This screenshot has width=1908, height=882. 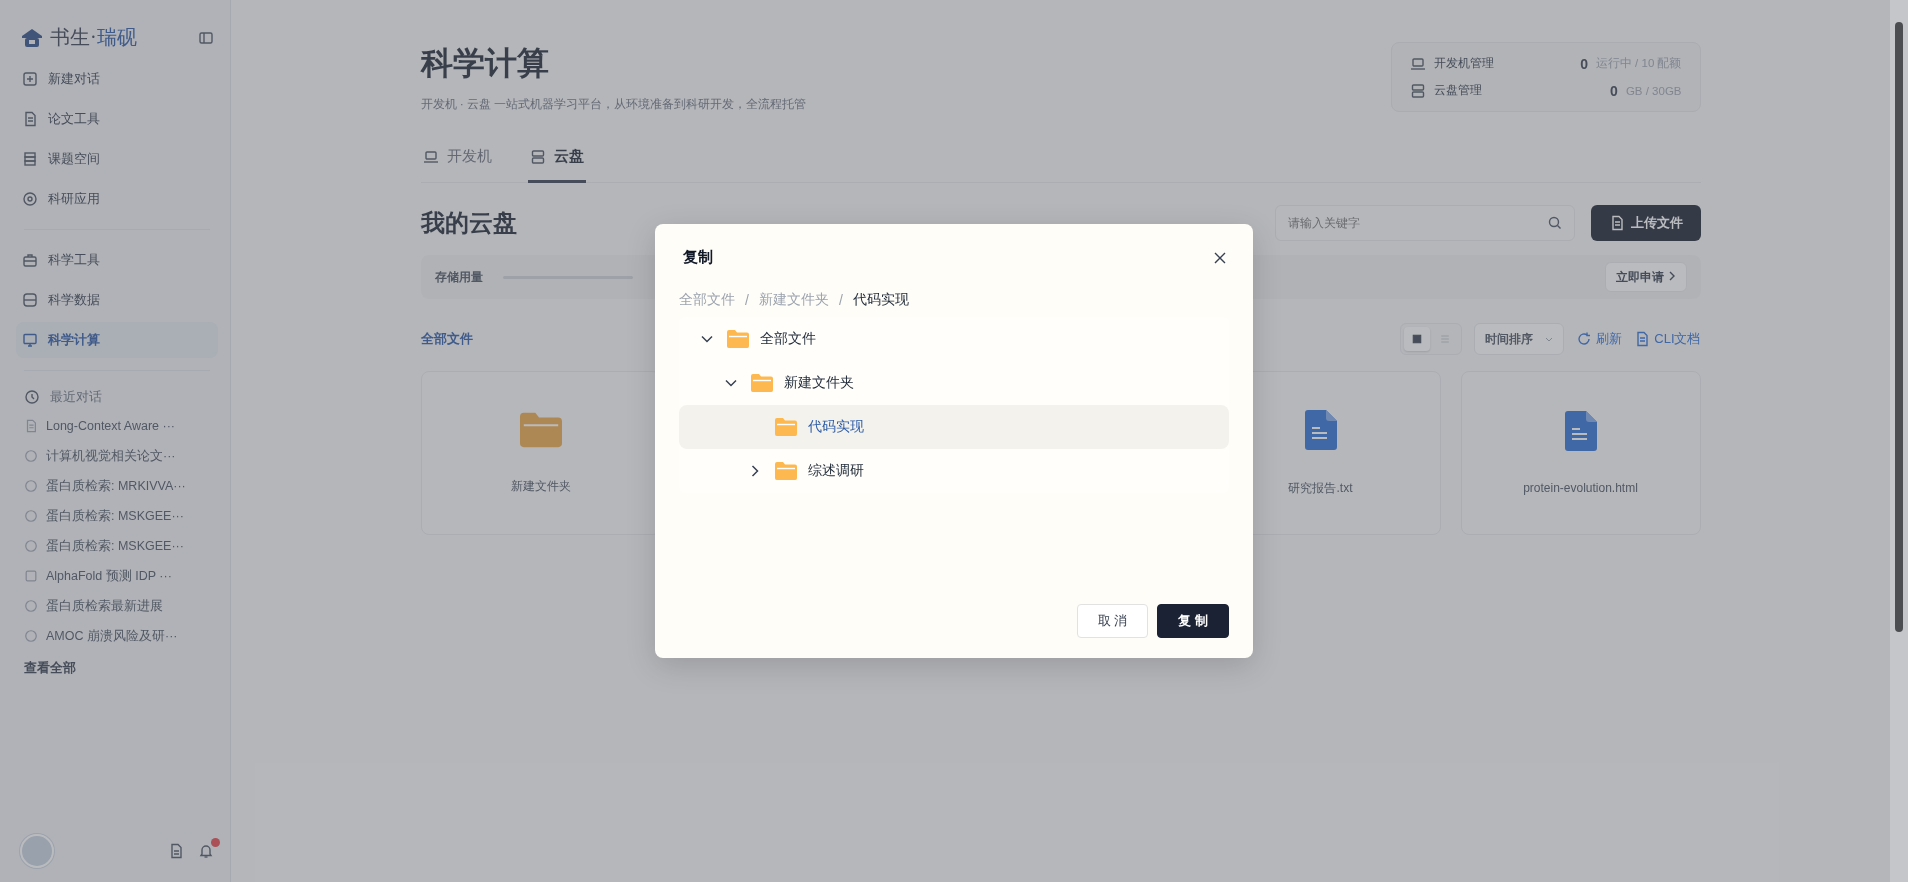 What do you see at coordinates (707, 300) in the screenshot?
I see `breadcrumb-item: 全部文件` at bounding box center [707, 300].